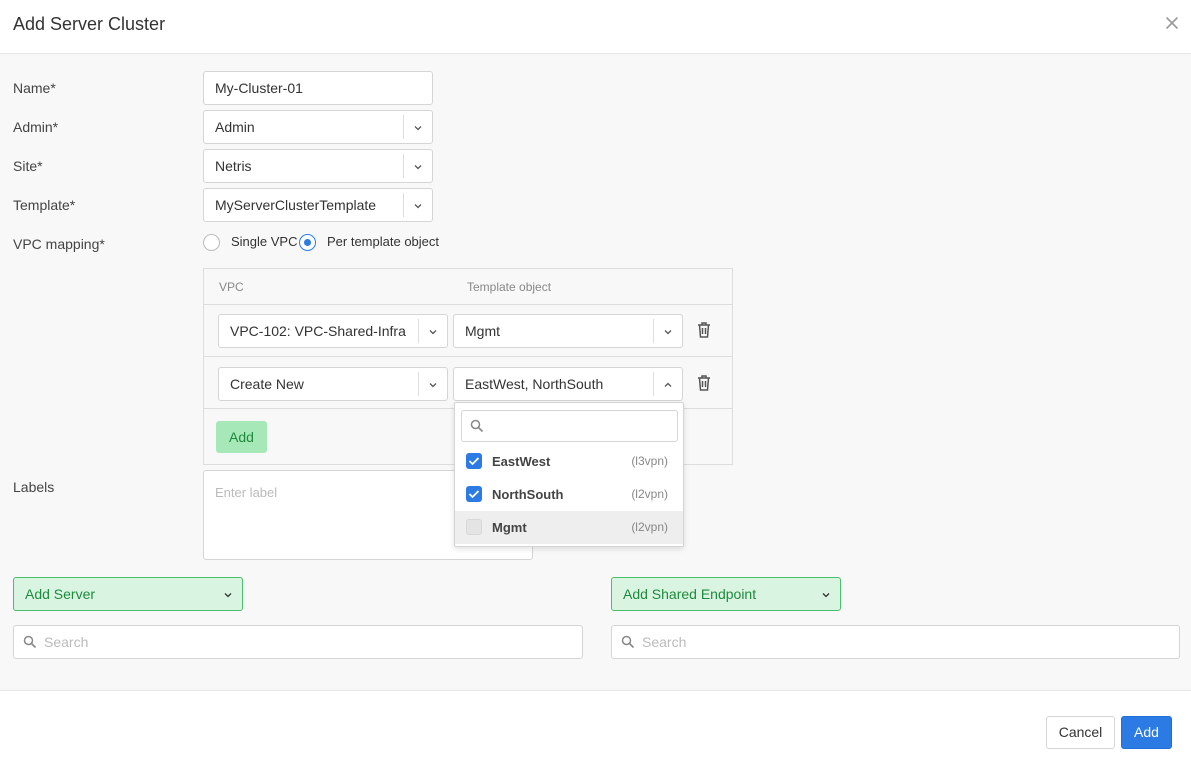 The image size is (1191, 770). I want to click on endpoint-search-input: Search, so click(895, 642).